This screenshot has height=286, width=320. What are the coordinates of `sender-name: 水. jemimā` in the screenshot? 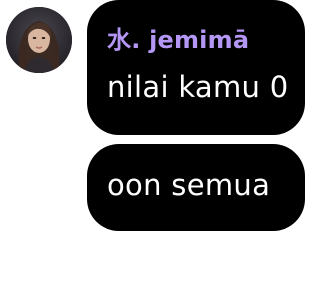 It's located at (178, 37).